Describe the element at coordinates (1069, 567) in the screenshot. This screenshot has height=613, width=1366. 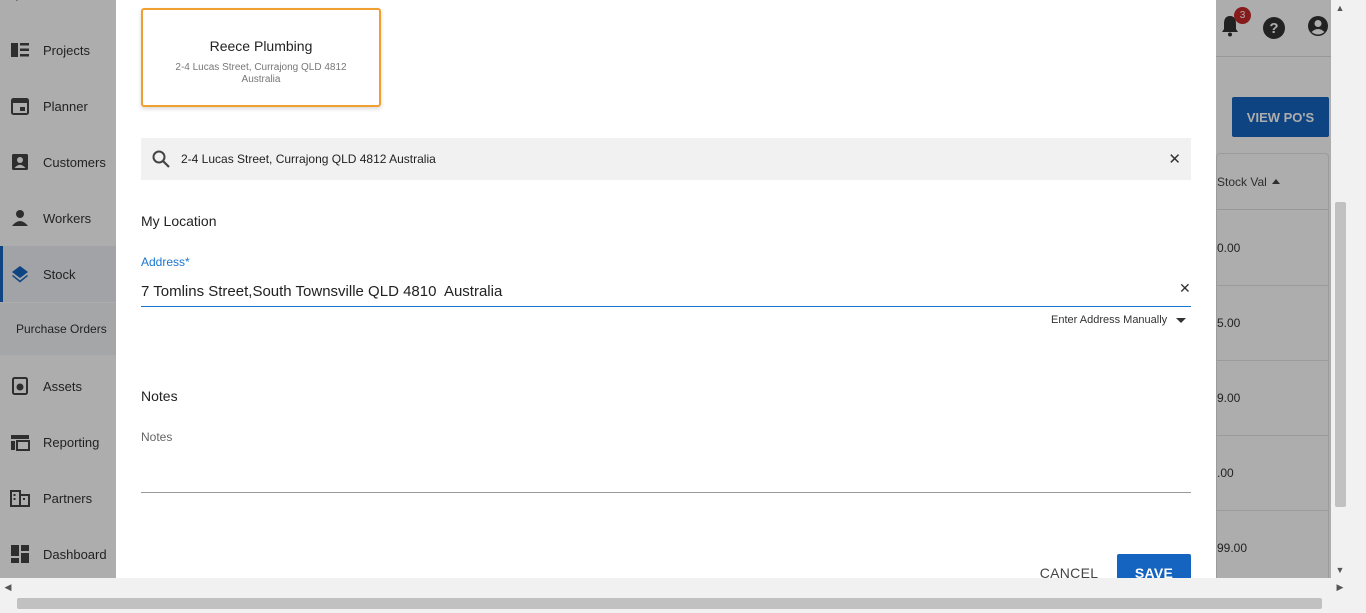
I see `cancel-button: CANCEL` at that location.